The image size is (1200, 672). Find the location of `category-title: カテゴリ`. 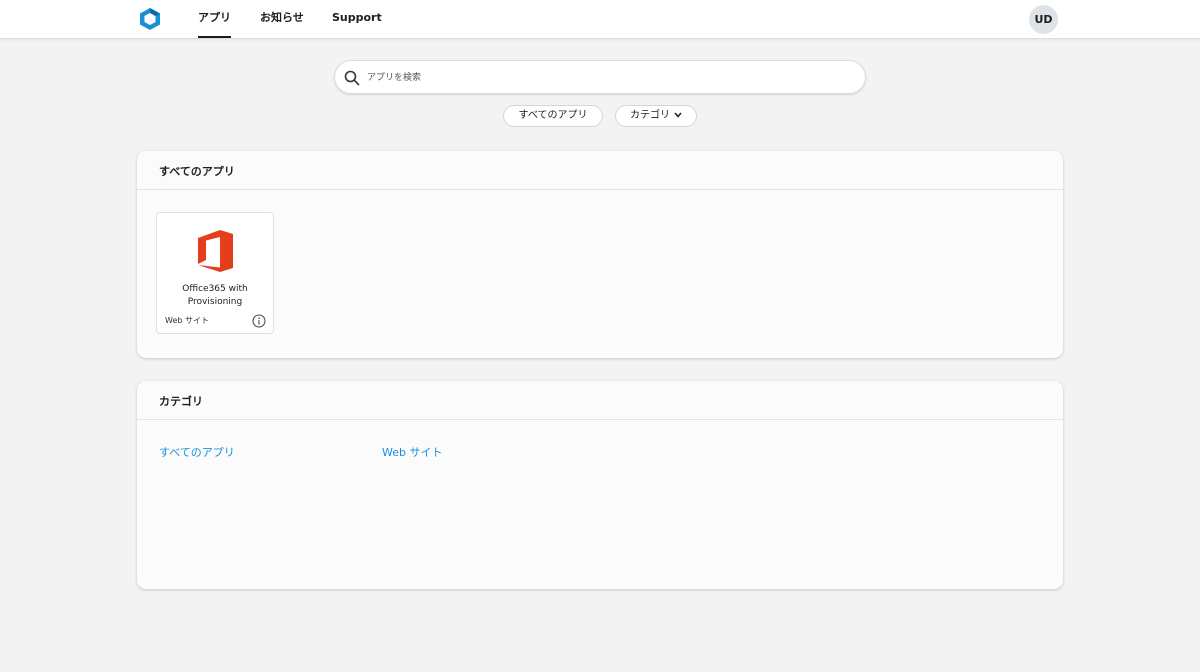

category-title: カテゴリ is located at coordinates (600, 400).